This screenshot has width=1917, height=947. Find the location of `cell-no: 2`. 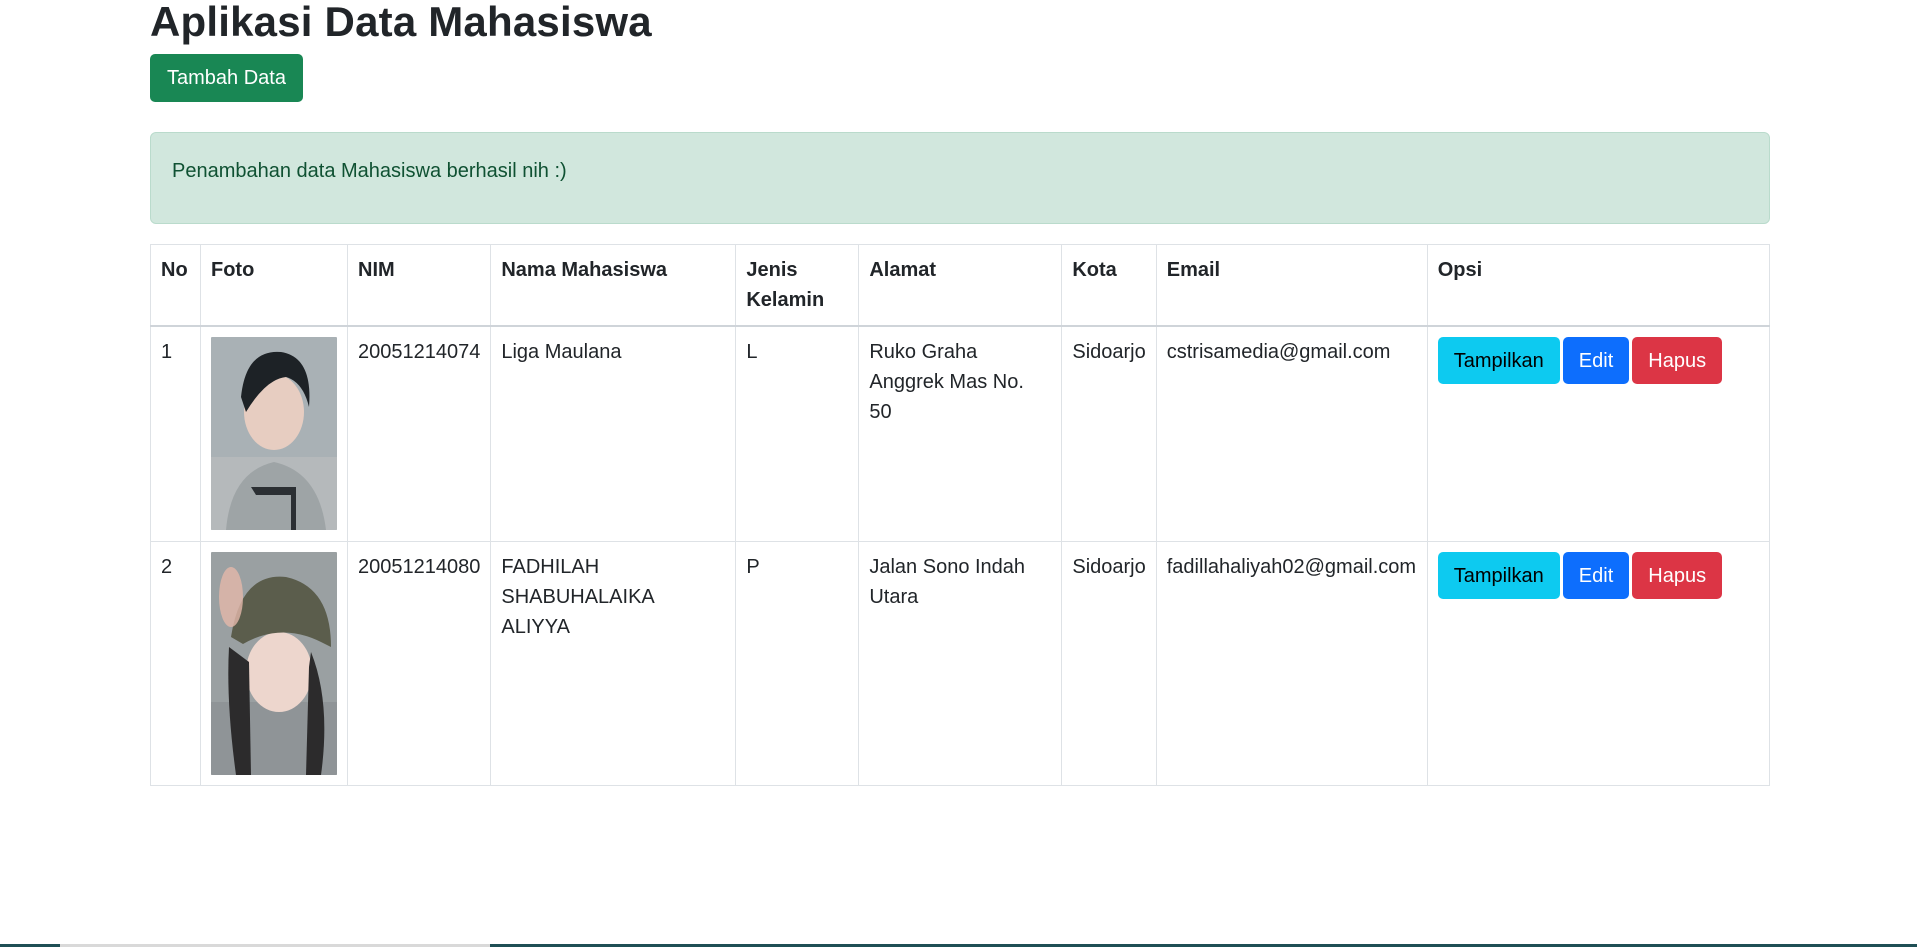

cell-no: 2 is located at coordinates (175, 663).